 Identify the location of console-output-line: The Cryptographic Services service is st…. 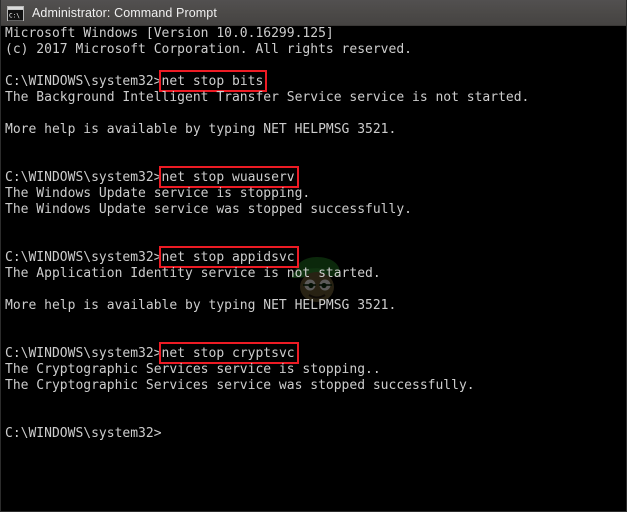
(315, 370).